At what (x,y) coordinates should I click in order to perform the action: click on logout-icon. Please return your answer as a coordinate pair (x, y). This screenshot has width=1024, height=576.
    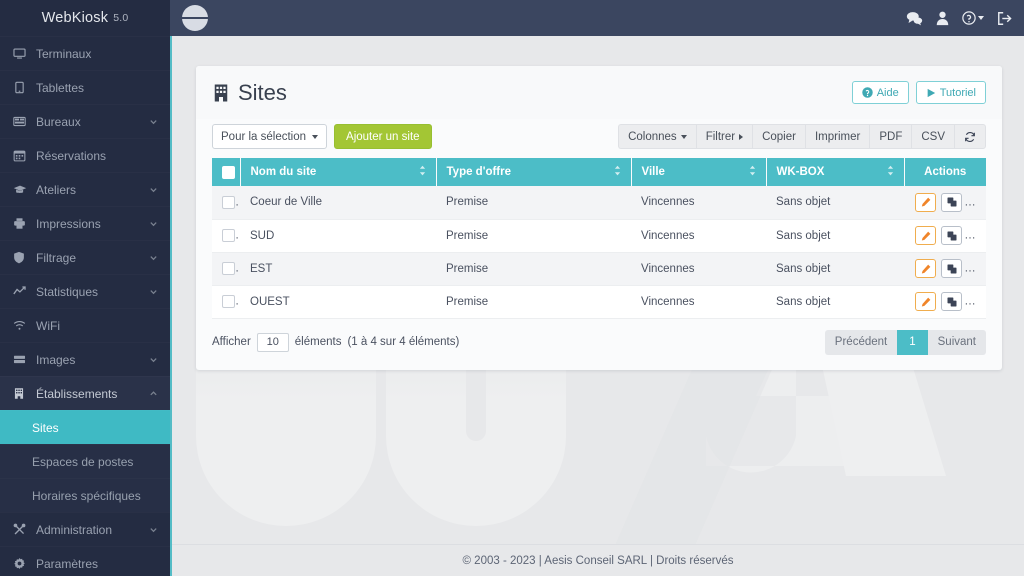
    Looking at the image, I should click on (1004, 18).